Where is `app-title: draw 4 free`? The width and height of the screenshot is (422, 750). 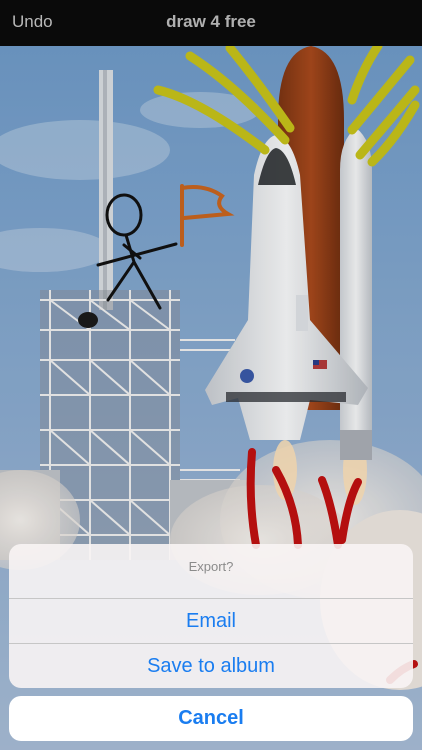
app-title: draw 4 free is located at coordinates (211, 21).